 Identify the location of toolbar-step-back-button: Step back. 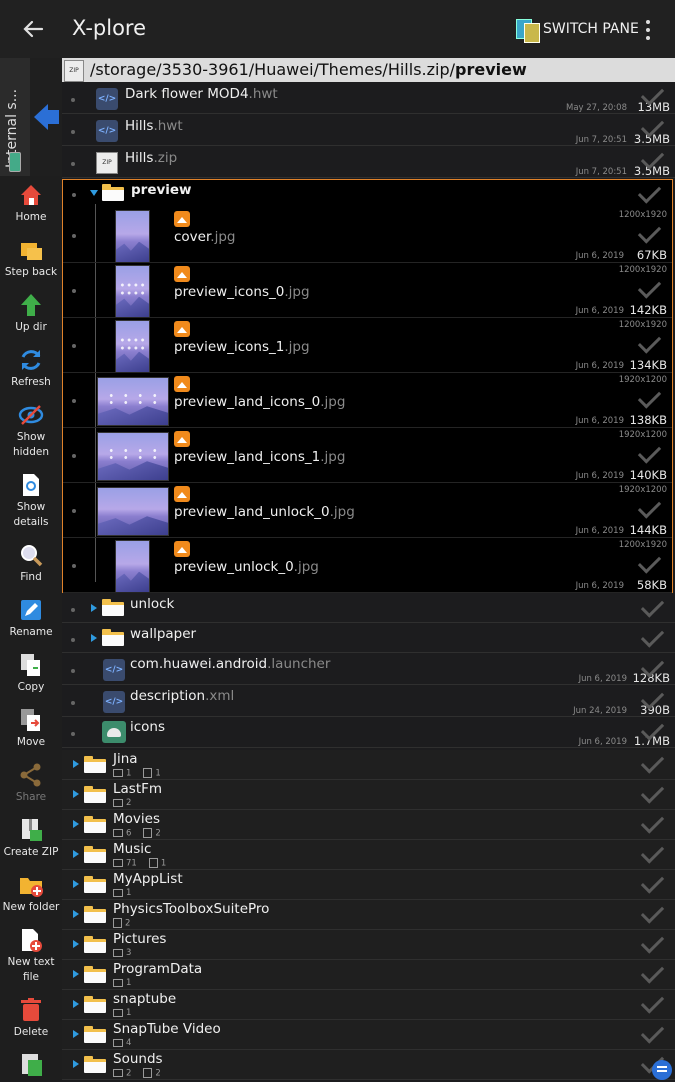
(31, 258).